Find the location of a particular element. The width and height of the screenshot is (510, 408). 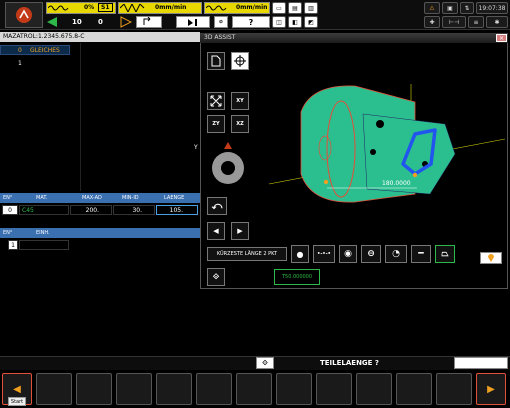

mat-header-mat: MAT. is located at coordinates (42, 198).